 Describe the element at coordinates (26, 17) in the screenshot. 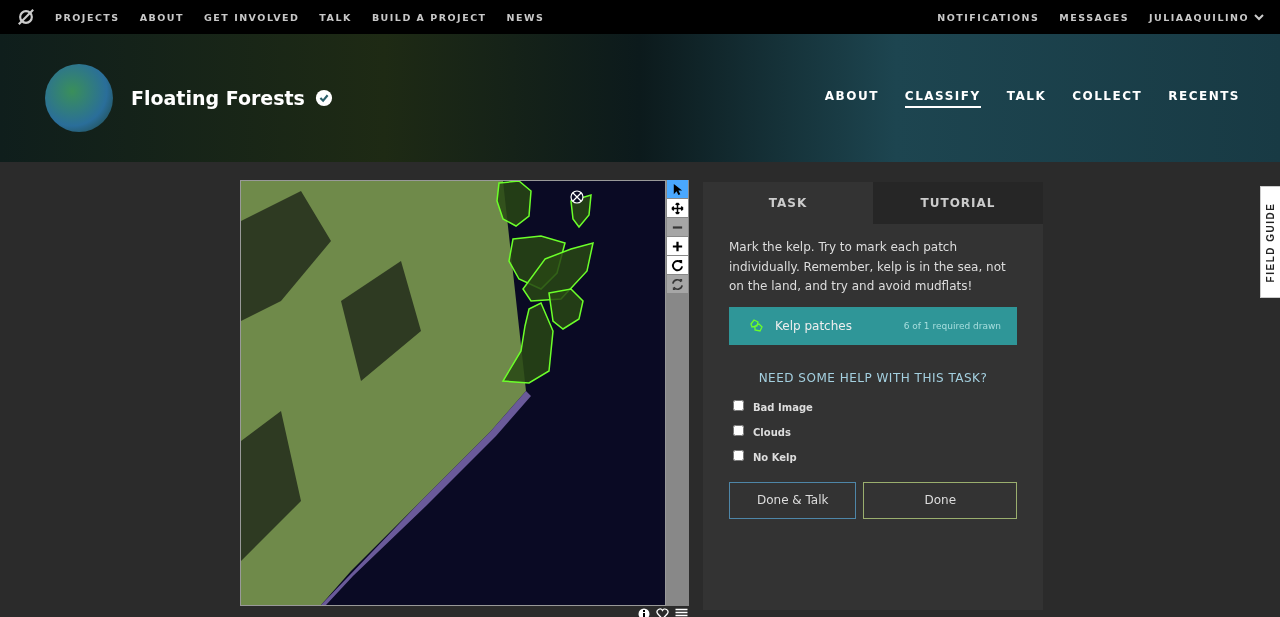

I see `site-logo-icon` at that location.